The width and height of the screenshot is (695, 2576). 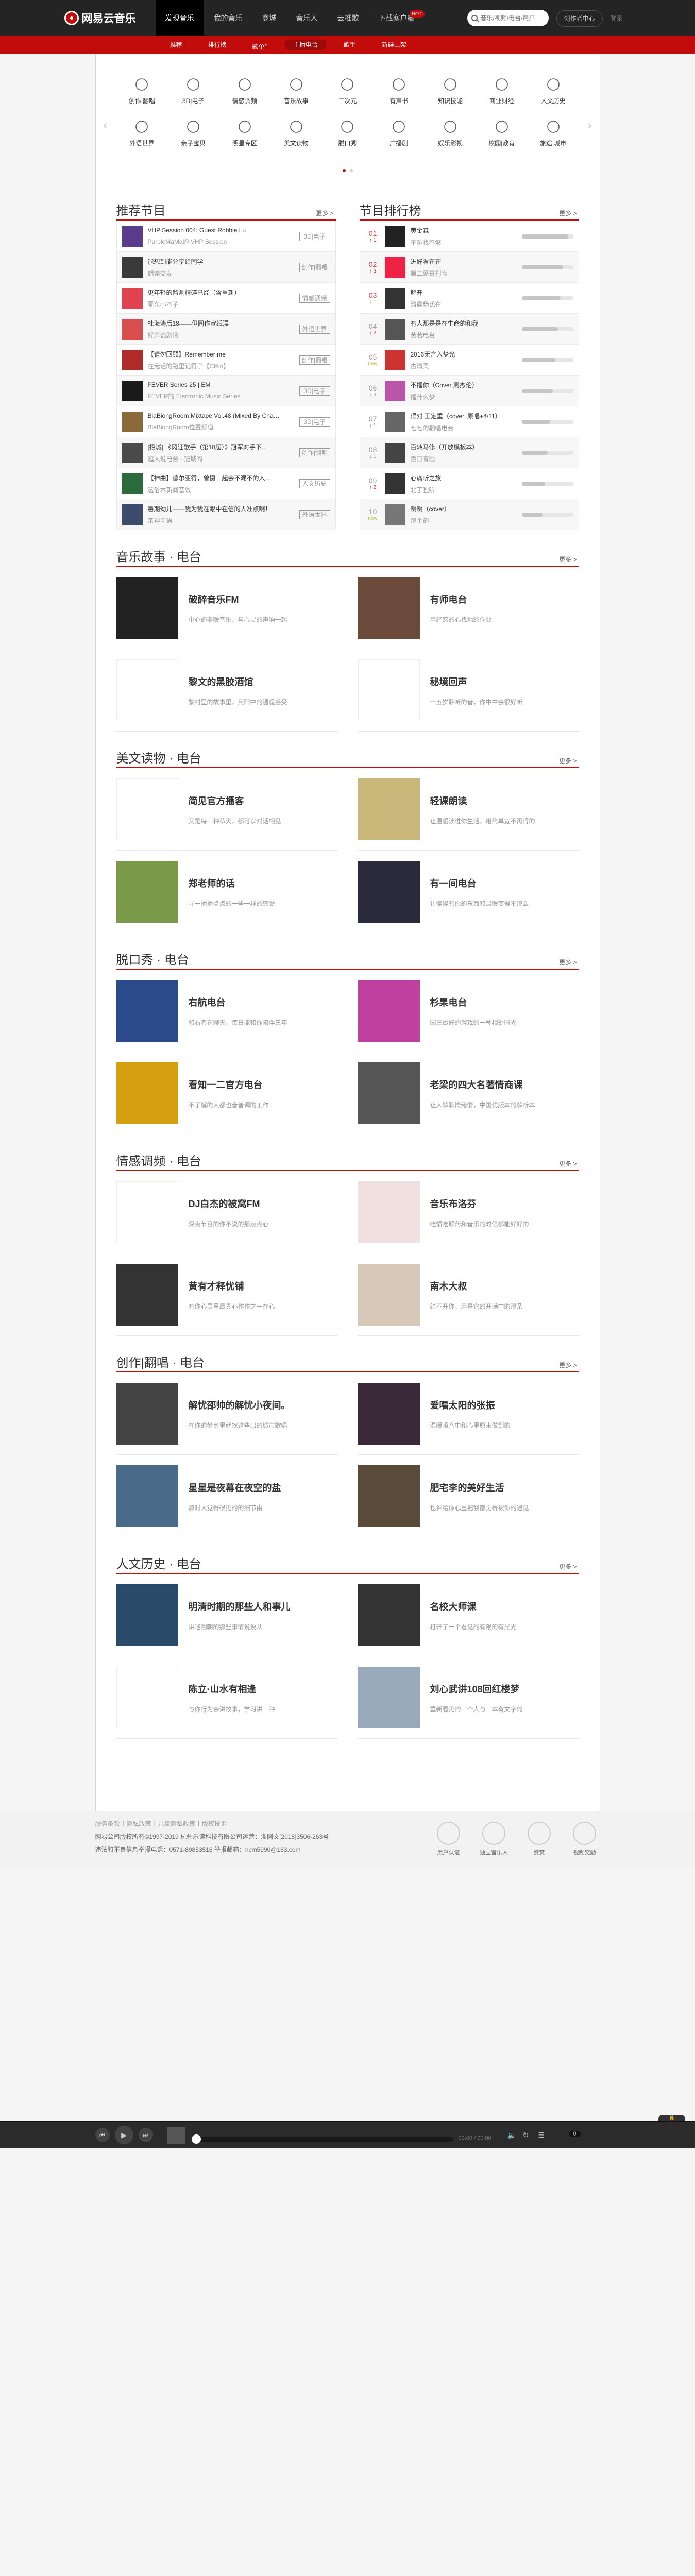 I want to click on radio-name: 有师电台, so click(x=461, y=599).